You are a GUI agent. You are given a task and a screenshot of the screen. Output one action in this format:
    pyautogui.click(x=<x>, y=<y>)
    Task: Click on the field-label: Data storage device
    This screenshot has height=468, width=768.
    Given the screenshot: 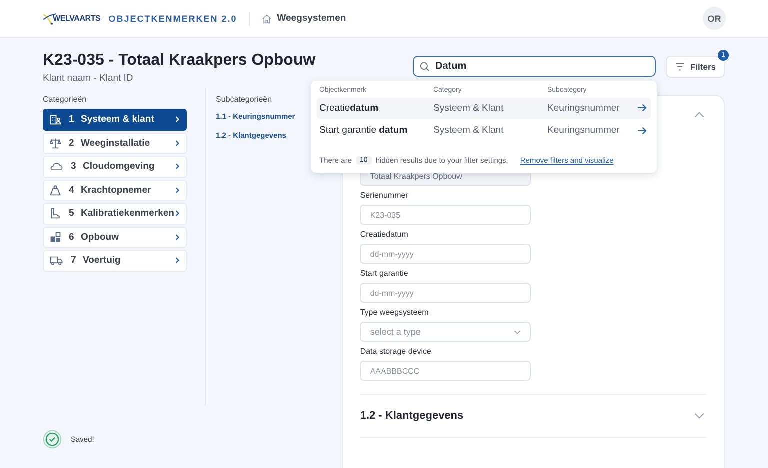 What is the action you would take?
    pyautogui.click(x=396, y=352)
    